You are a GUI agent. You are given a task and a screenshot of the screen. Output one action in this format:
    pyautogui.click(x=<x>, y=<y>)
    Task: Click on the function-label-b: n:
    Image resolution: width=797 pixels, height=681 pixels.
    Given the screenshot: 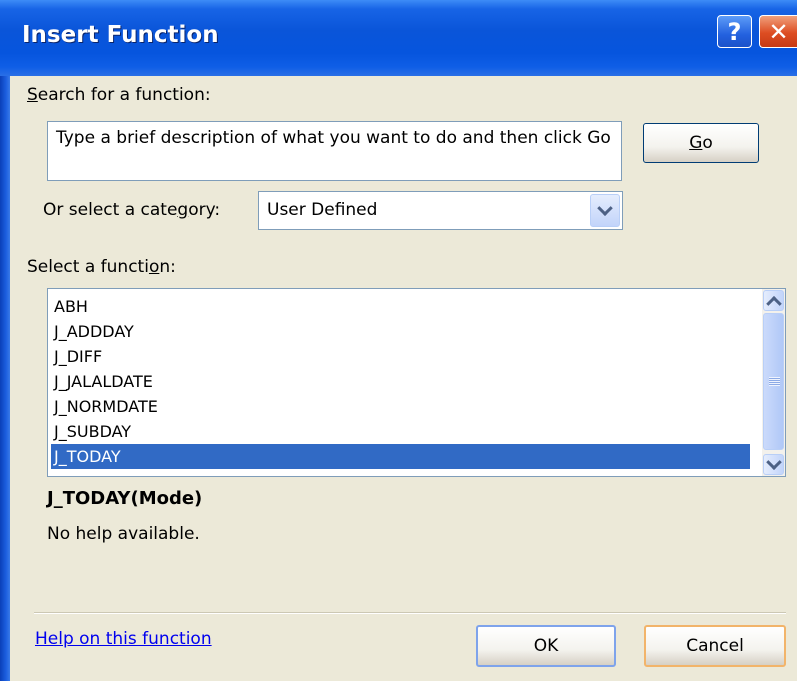 What is the action you would take?
    pyautogui.click(x=167, y=267)
    